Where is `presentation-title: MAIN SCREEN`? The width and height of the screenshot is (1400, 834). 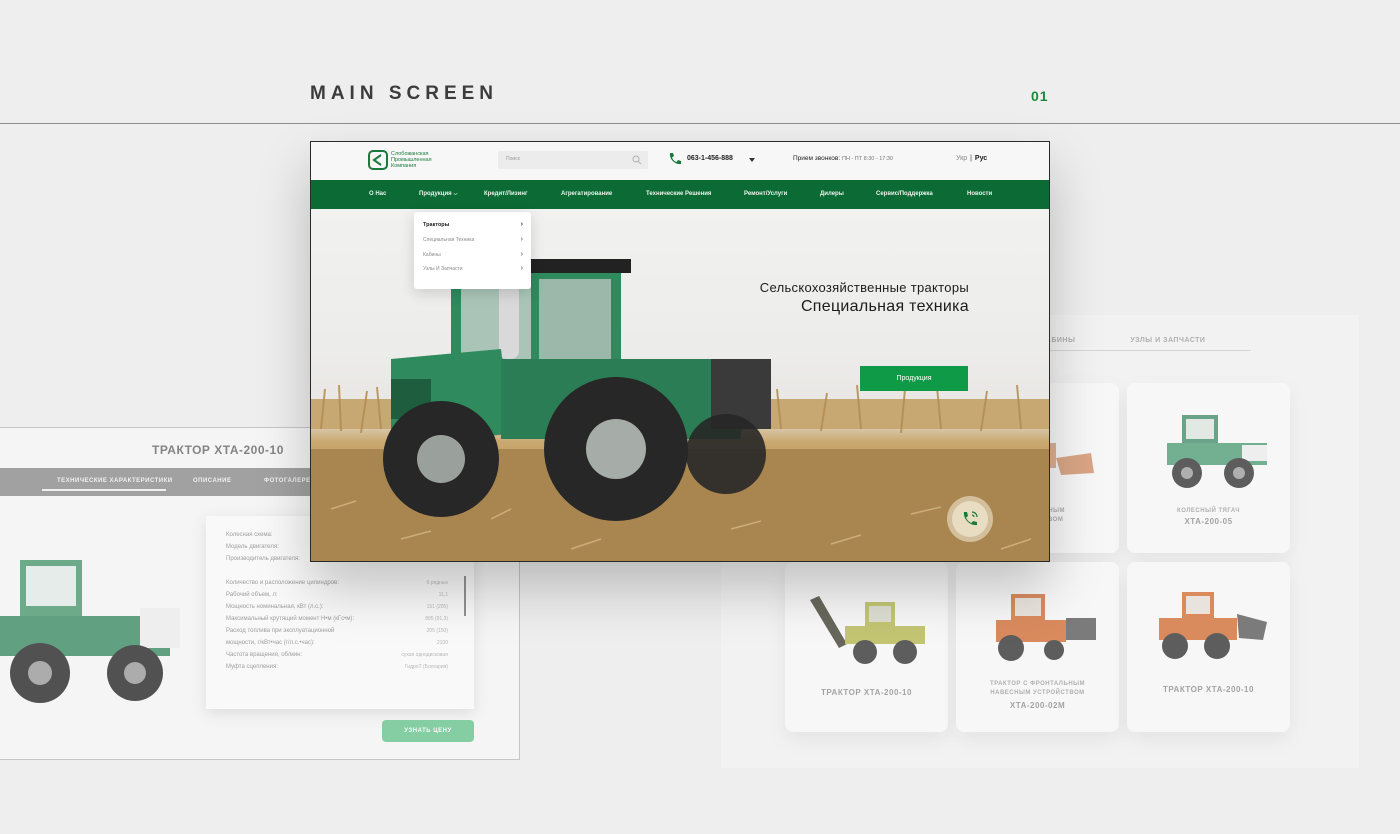
presentation-title: MAIN SCREEN is located at coordinates (404, 93).